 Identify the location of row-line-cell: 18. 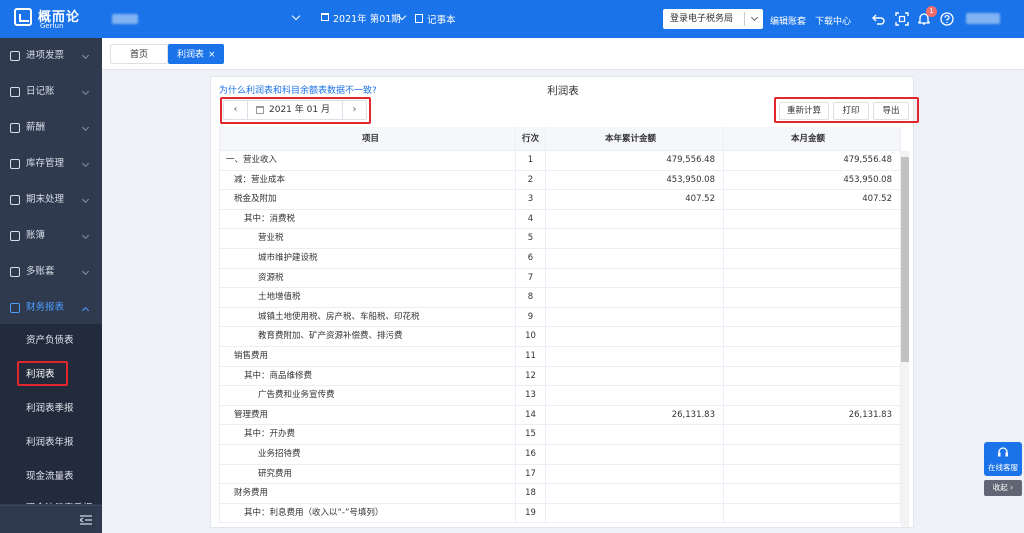
(530, 493).